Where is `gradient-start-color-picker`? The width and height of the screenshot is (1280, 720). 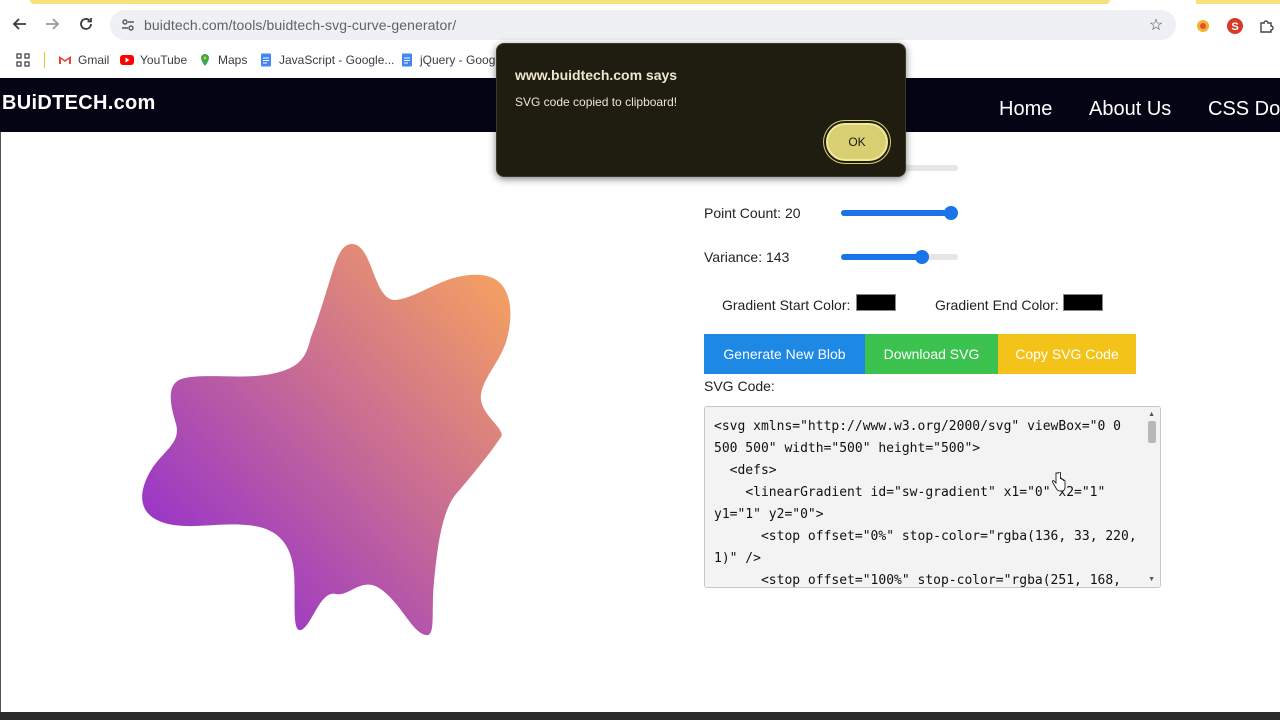 gradient-start-color-picker is located at coordinates (876, 302).